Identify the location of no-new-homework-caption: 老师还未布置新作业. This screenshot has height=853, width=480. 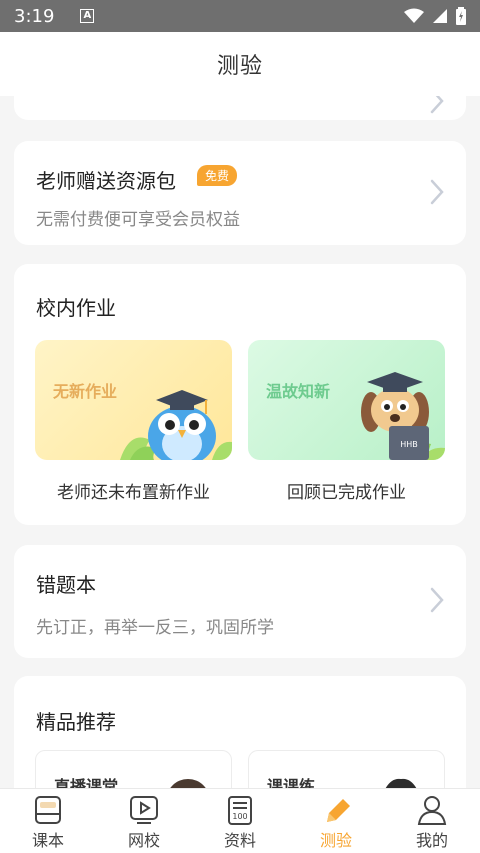
(133, 493).